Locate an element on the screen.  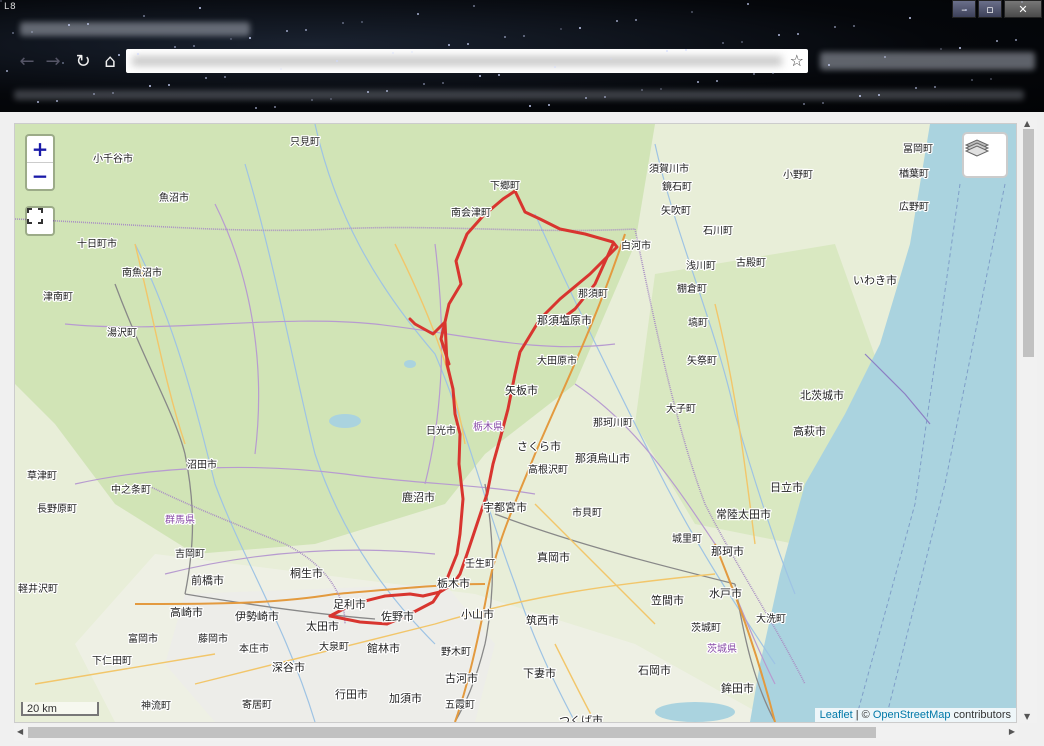
place-label: 沼田市 is located at coordinates (202, 464).